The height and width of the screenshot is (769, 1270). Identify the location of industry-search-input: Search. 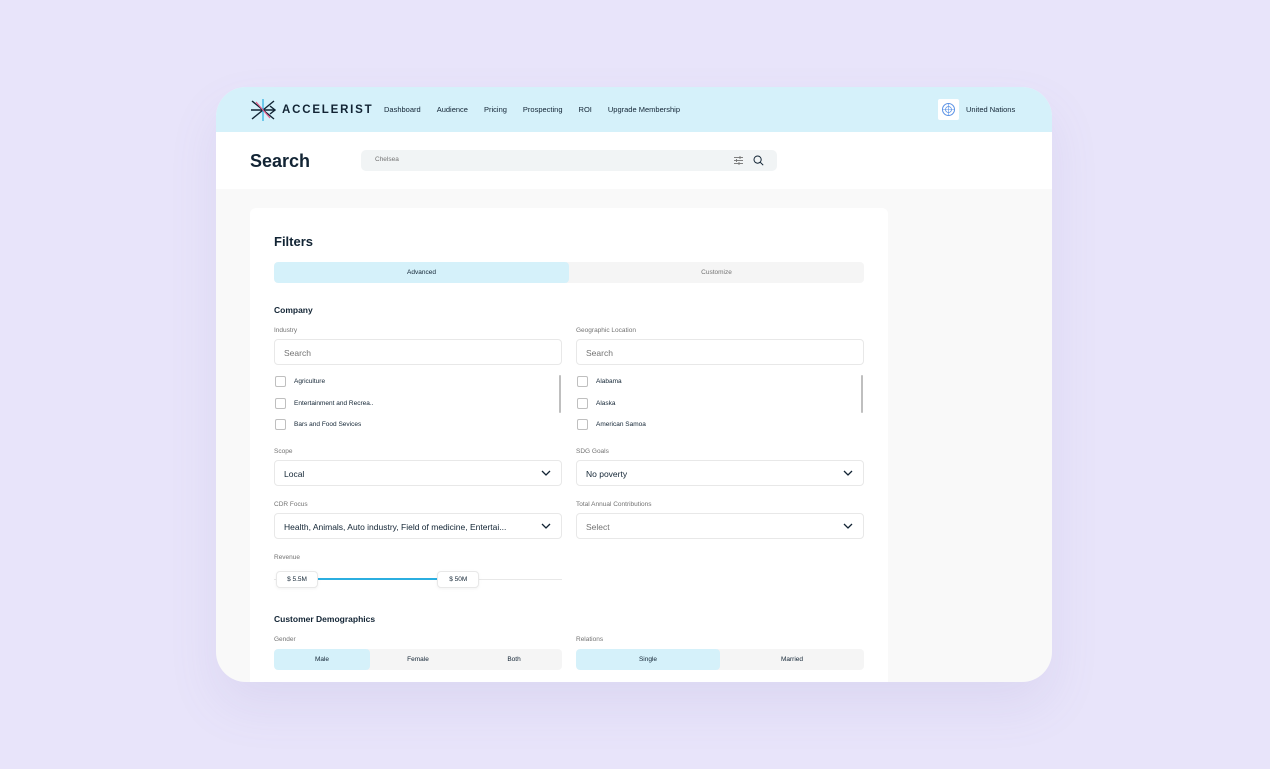
(418, 352).